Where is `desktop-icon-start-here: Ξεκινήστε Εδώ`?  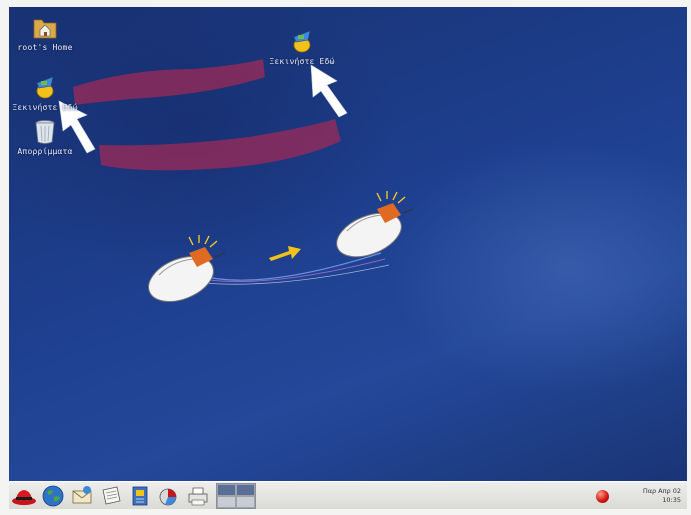 desktop-icon-start-here: Ξεκινήστε Εδώ is located at coordinates (48, 92).